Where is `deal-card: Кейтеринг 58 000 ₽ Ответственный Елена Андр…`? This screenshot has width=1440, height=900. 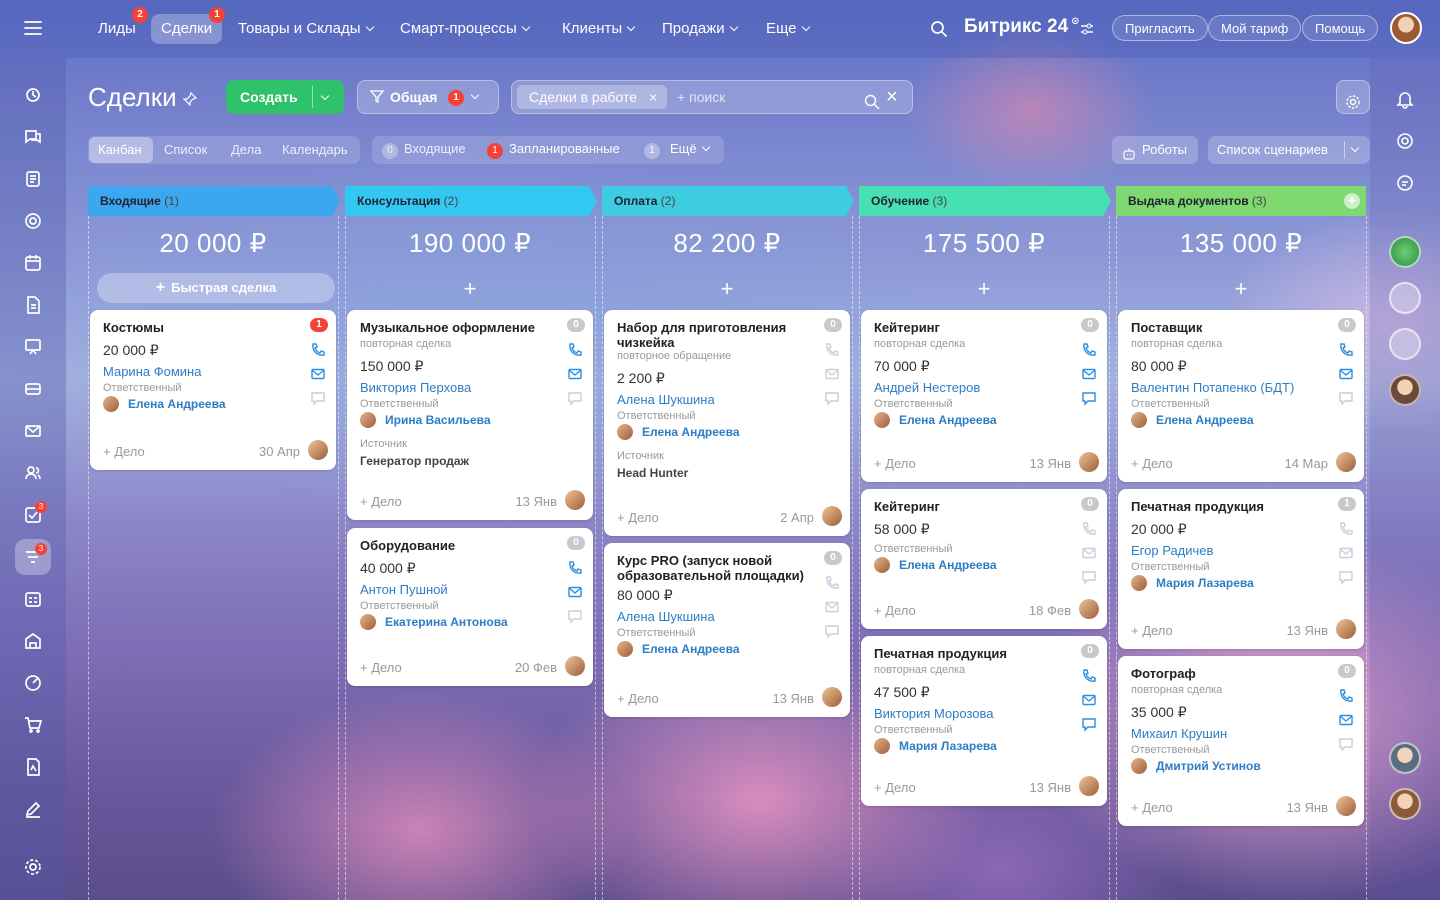 deal-card: Кейтеринг 58 000 ₽ Ответственный Елена Андр… is located at coordinates (984, 559).